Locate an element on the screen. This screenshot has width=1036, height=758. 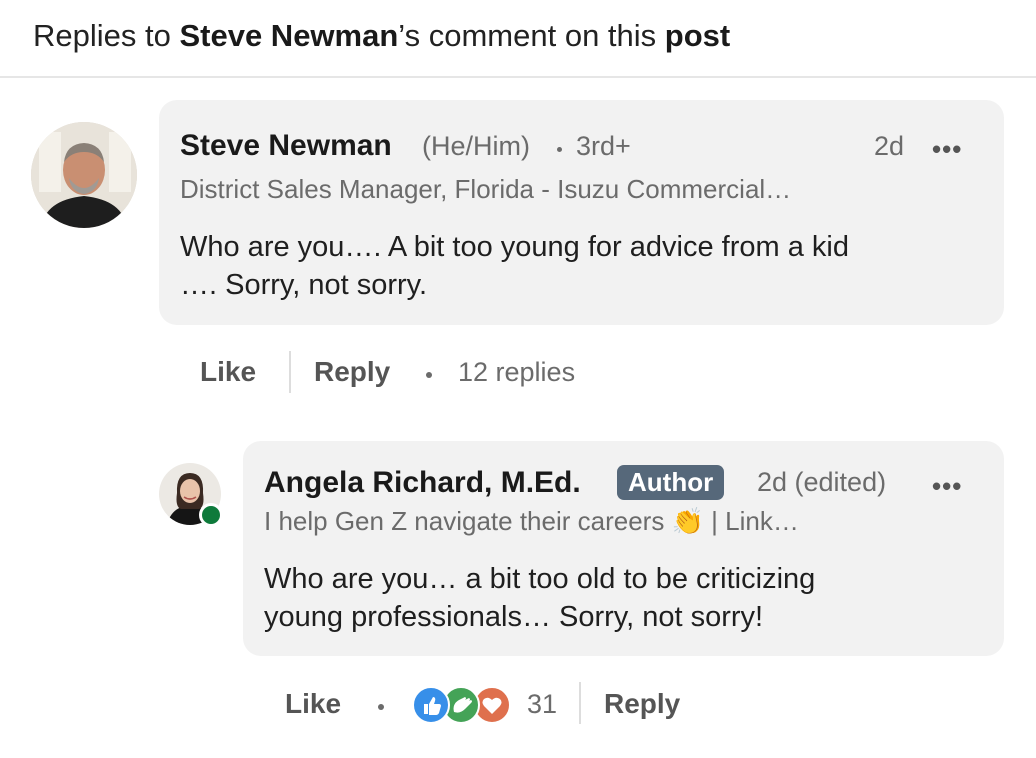
avatar-steve is located at coordinates (84, 175).